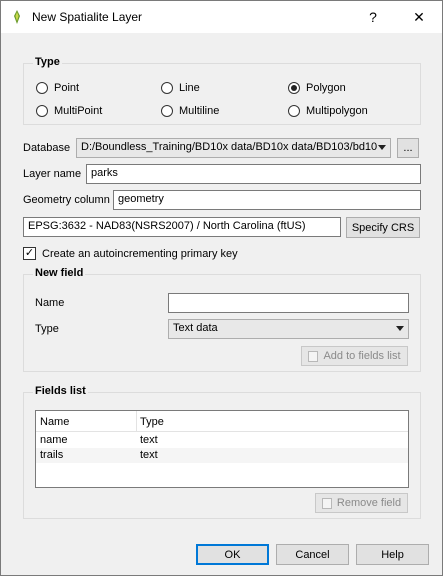  I want to click on checkmark-icon: ✓, so click(29, 253).